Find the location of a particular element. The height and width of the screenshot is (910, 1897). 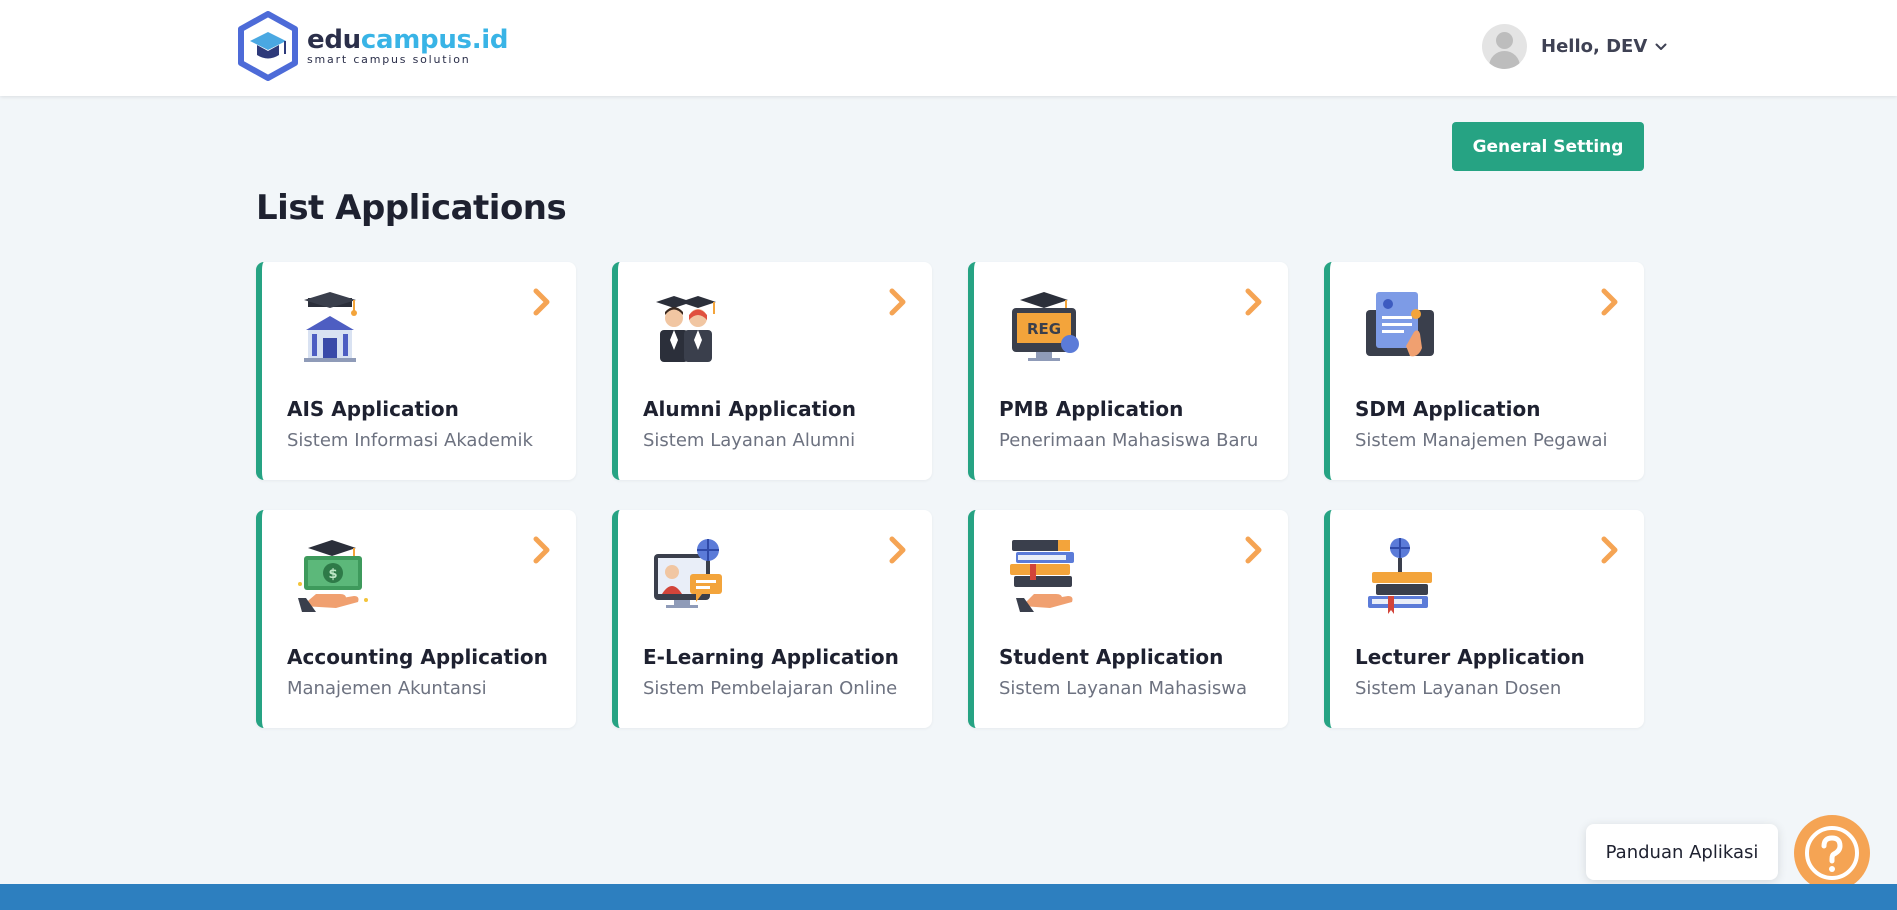

avatar is located at coordinates (1504, 46).